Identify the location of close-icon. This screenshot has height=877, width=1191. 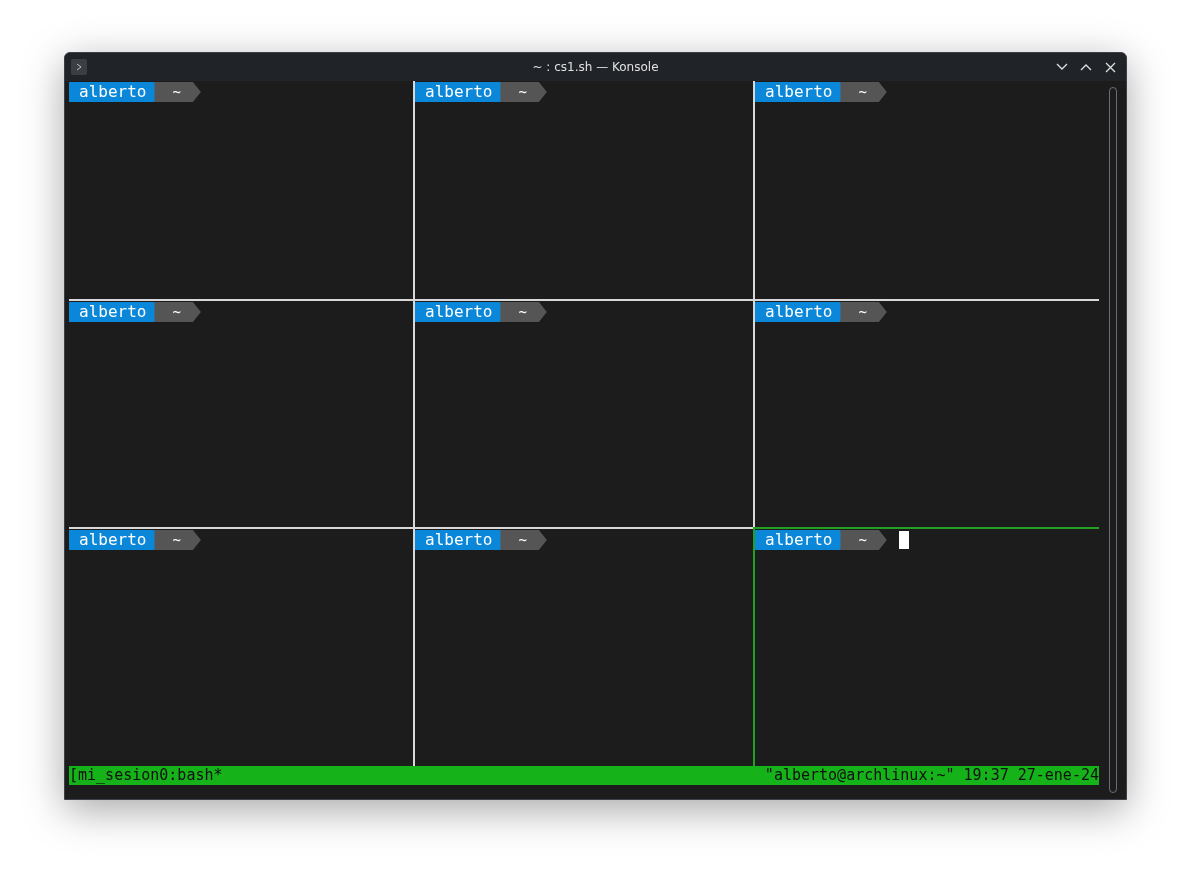
(1110, 67).